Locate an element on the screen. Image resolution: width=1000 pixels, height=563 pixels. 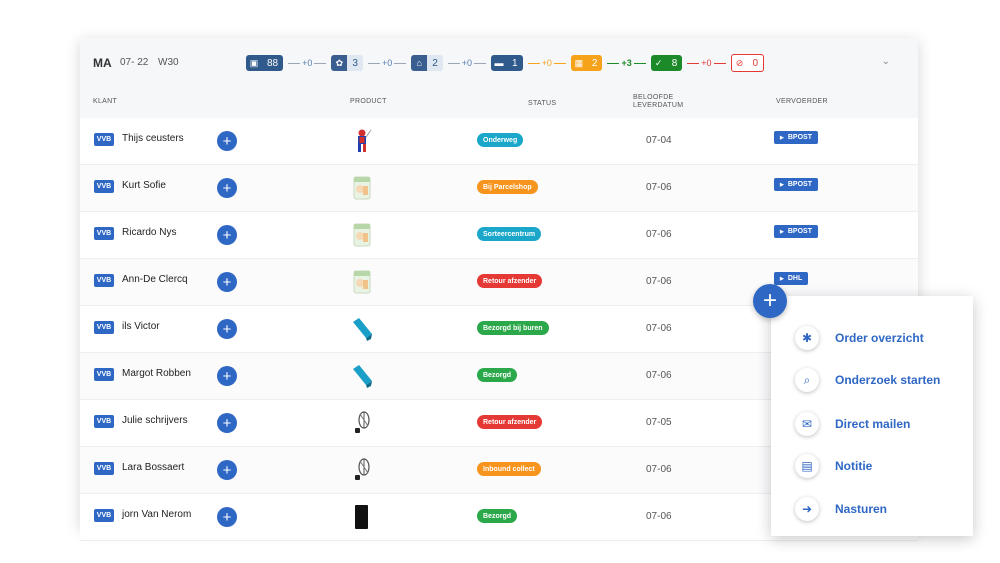
pipeline-delta: +3 is located at coordinates (626, 63).